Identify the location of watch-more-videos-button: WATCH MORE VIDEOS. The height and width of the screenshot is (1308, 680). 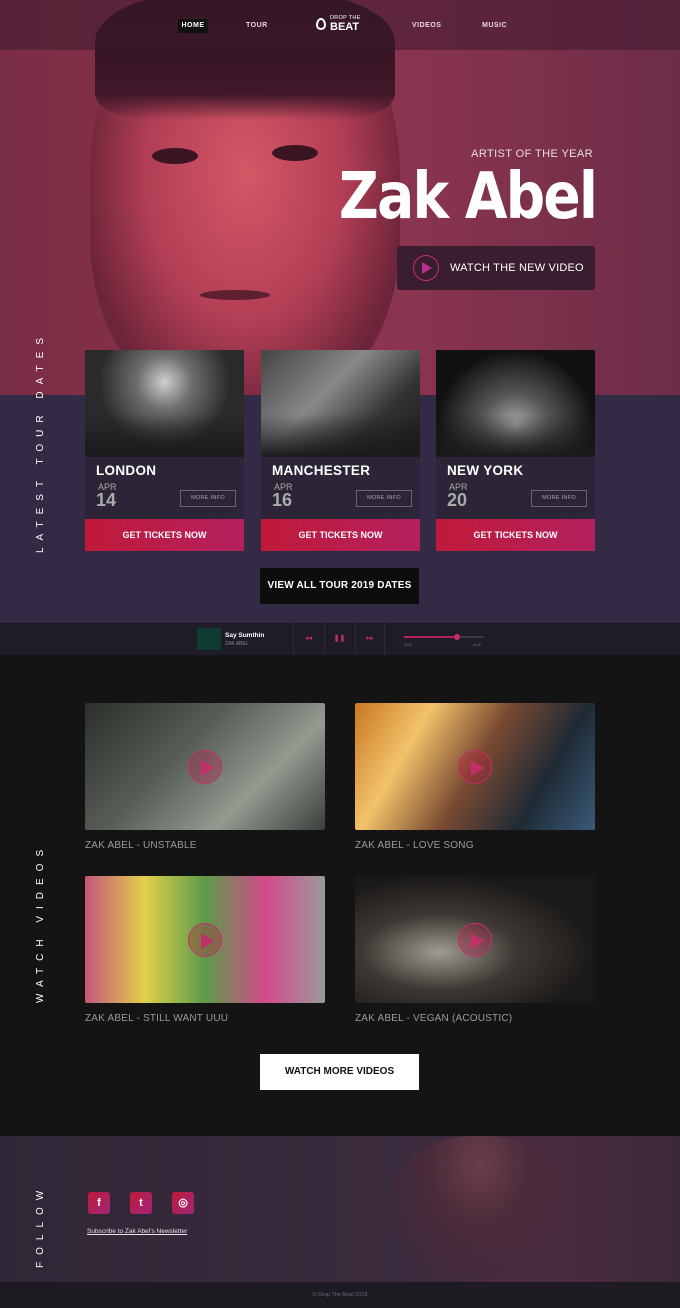
(339, 1072).